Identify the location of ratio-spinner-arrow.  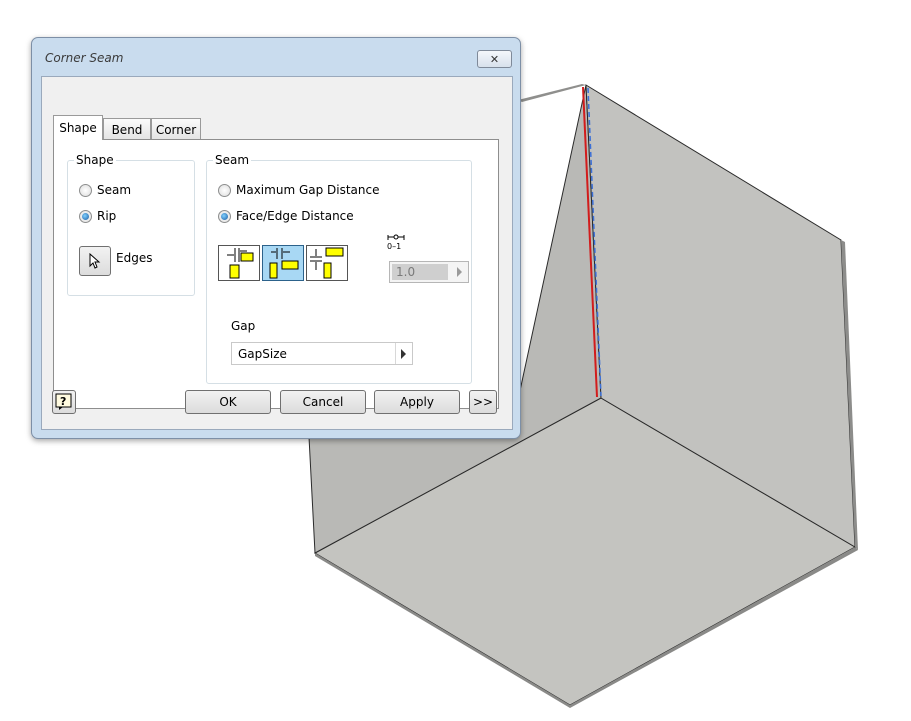
(459, 272).